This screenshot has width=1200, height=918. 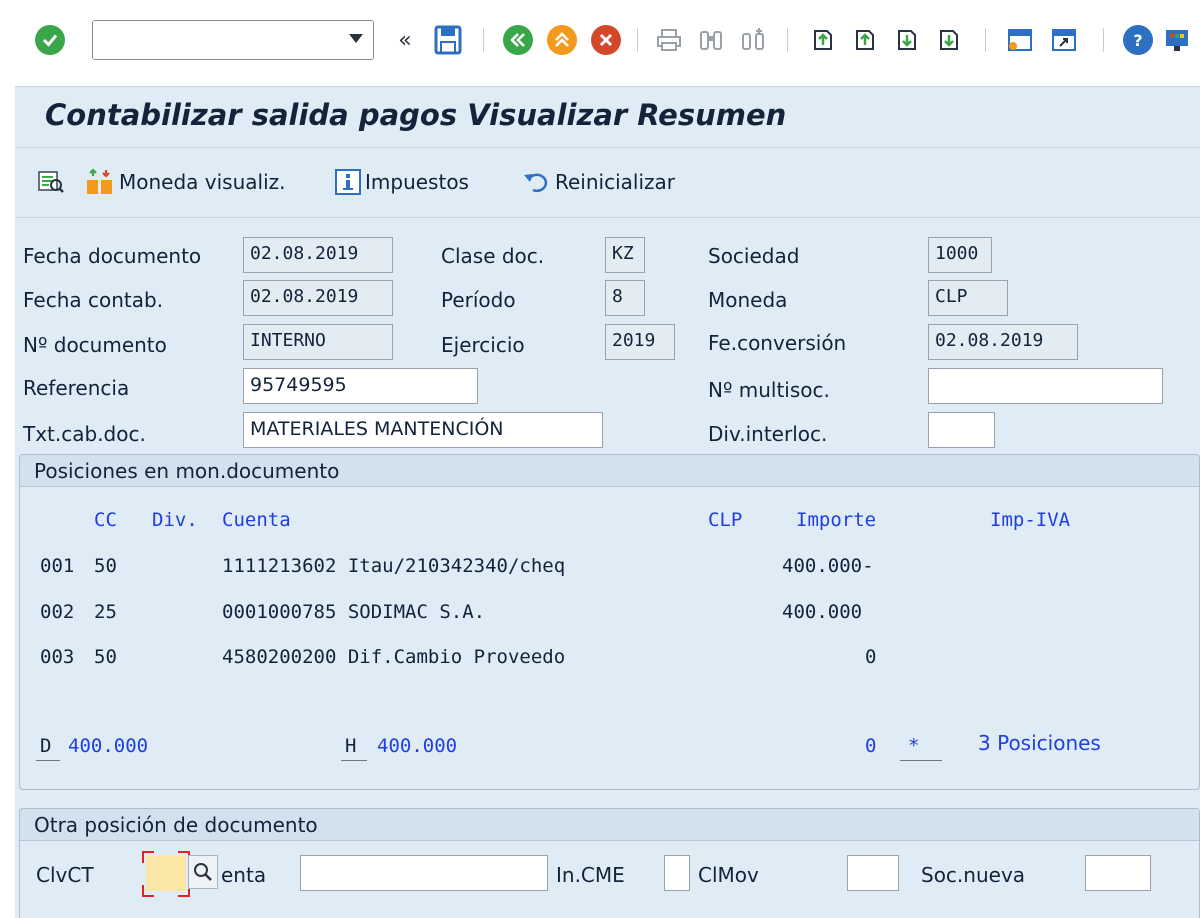 I want to click on clmov-field, so click(x=873, y=873).